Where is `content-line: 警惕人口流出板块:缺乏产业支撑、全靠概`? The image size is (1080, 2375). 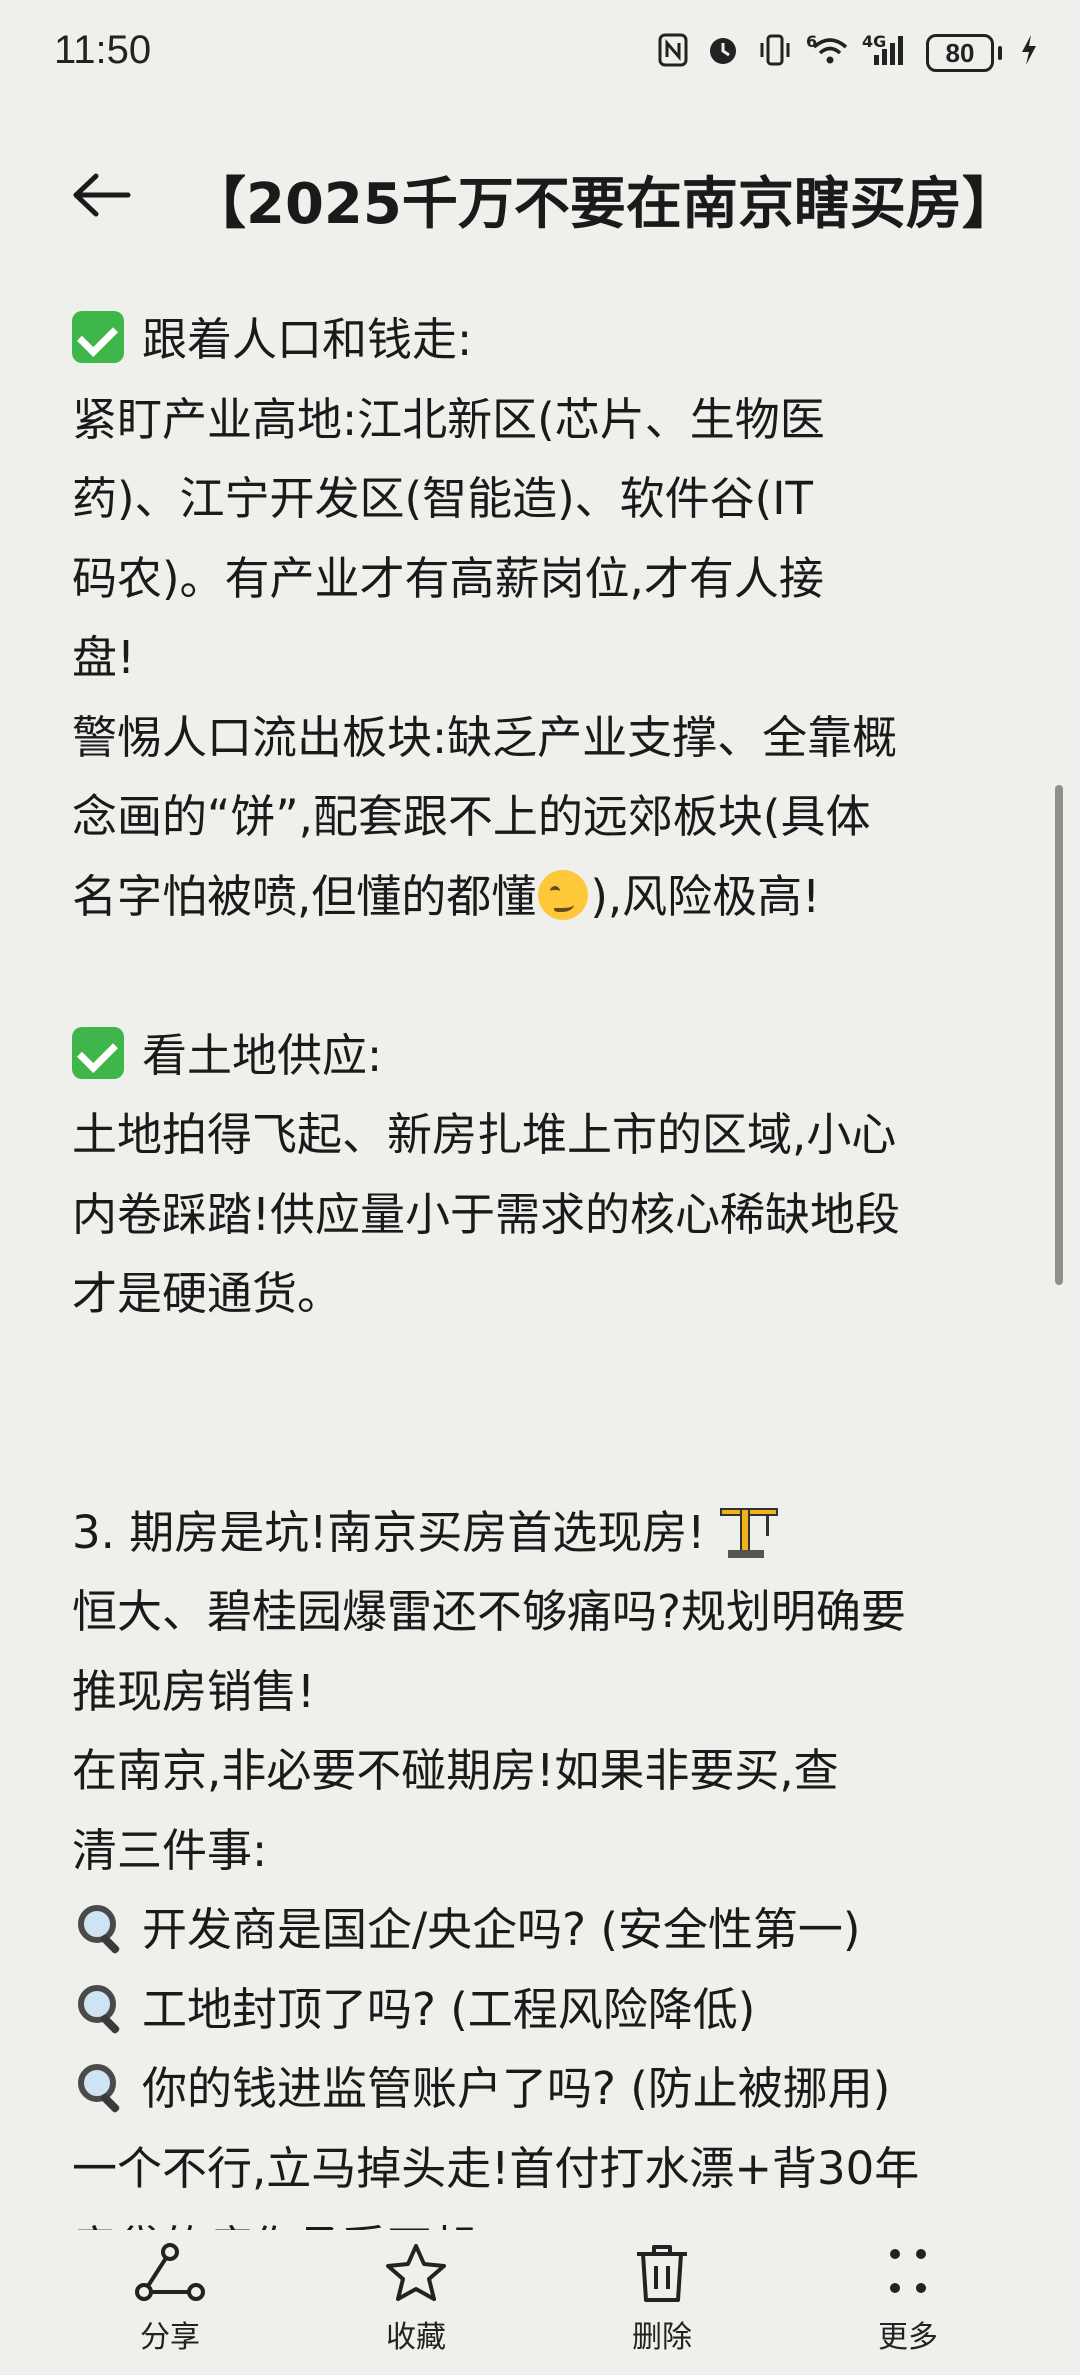 content-line: 警惕人口流出板块:缺乏产业支撑、全靠概 is located at coordinates (485, 737).